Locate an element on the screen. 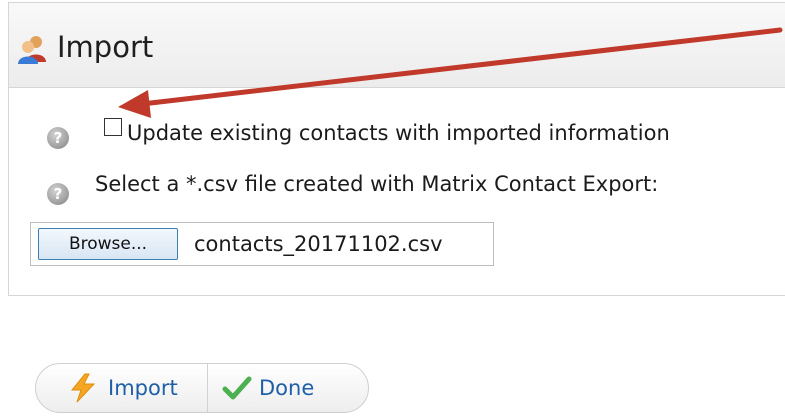  selected-file-name: contacts_20171102.csv is located at coordinates (318, 244).